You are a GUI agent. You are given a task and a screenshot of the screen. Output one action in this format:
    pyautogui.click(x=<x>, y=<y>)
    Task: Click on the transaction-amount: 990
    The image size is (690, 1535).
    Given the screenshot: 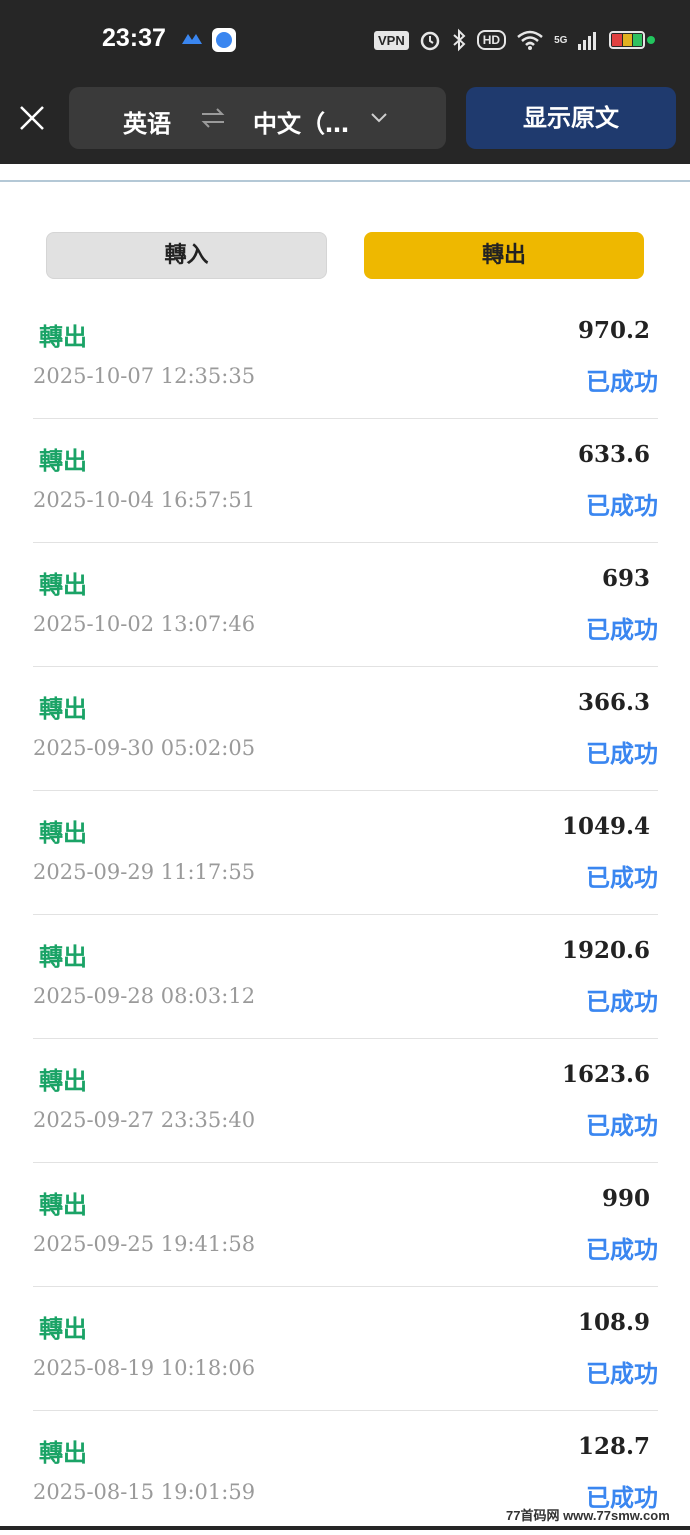 What is the action you would take?
    pyautogui.click(x=625, y=1198)
    